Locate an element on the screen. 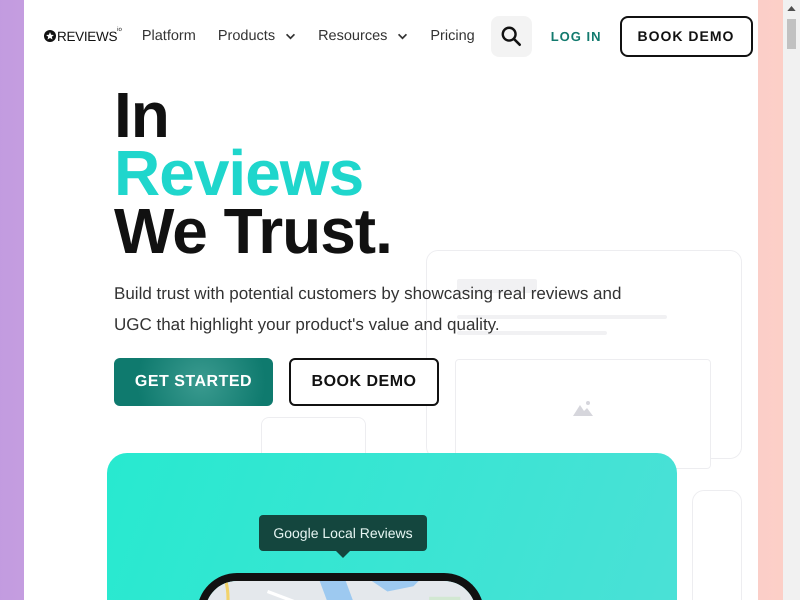 This screenshot has width=800, height=600. search-button is located at coordinates (511, 36).